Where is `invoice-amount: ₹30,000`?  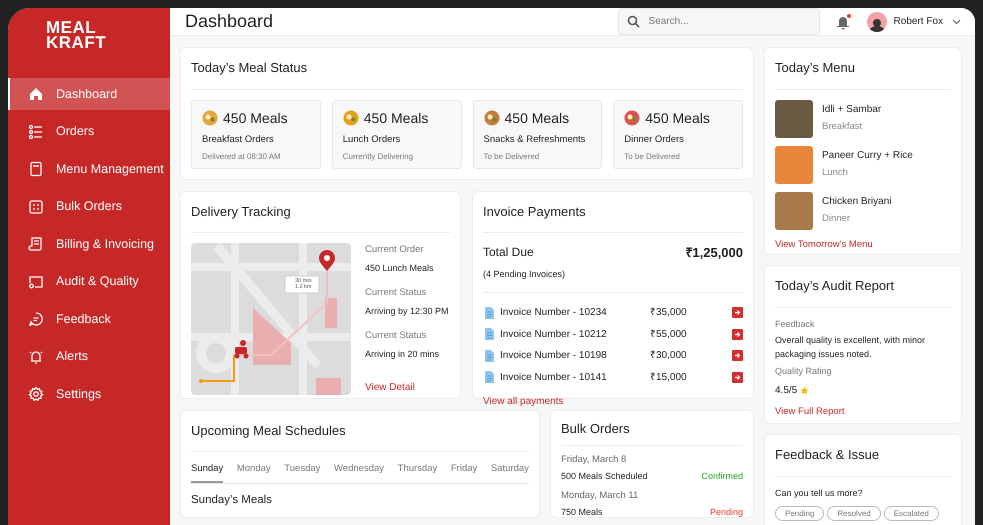
invoice-amount: ₹30,000 is located at coordinates (669, 356).